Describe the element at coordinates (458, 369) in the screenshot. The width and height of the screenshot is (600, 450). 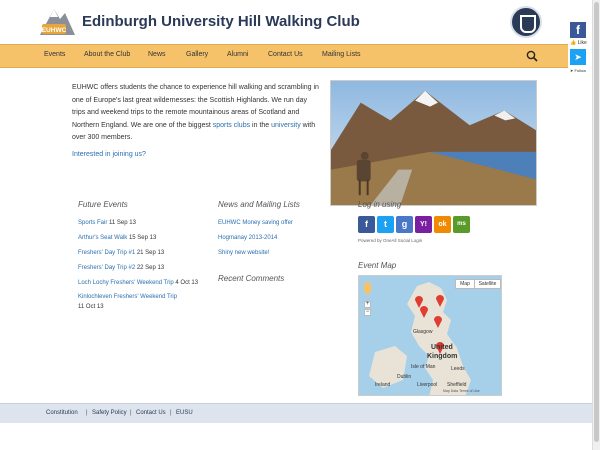
I see `map-label: Leeds` at that location.